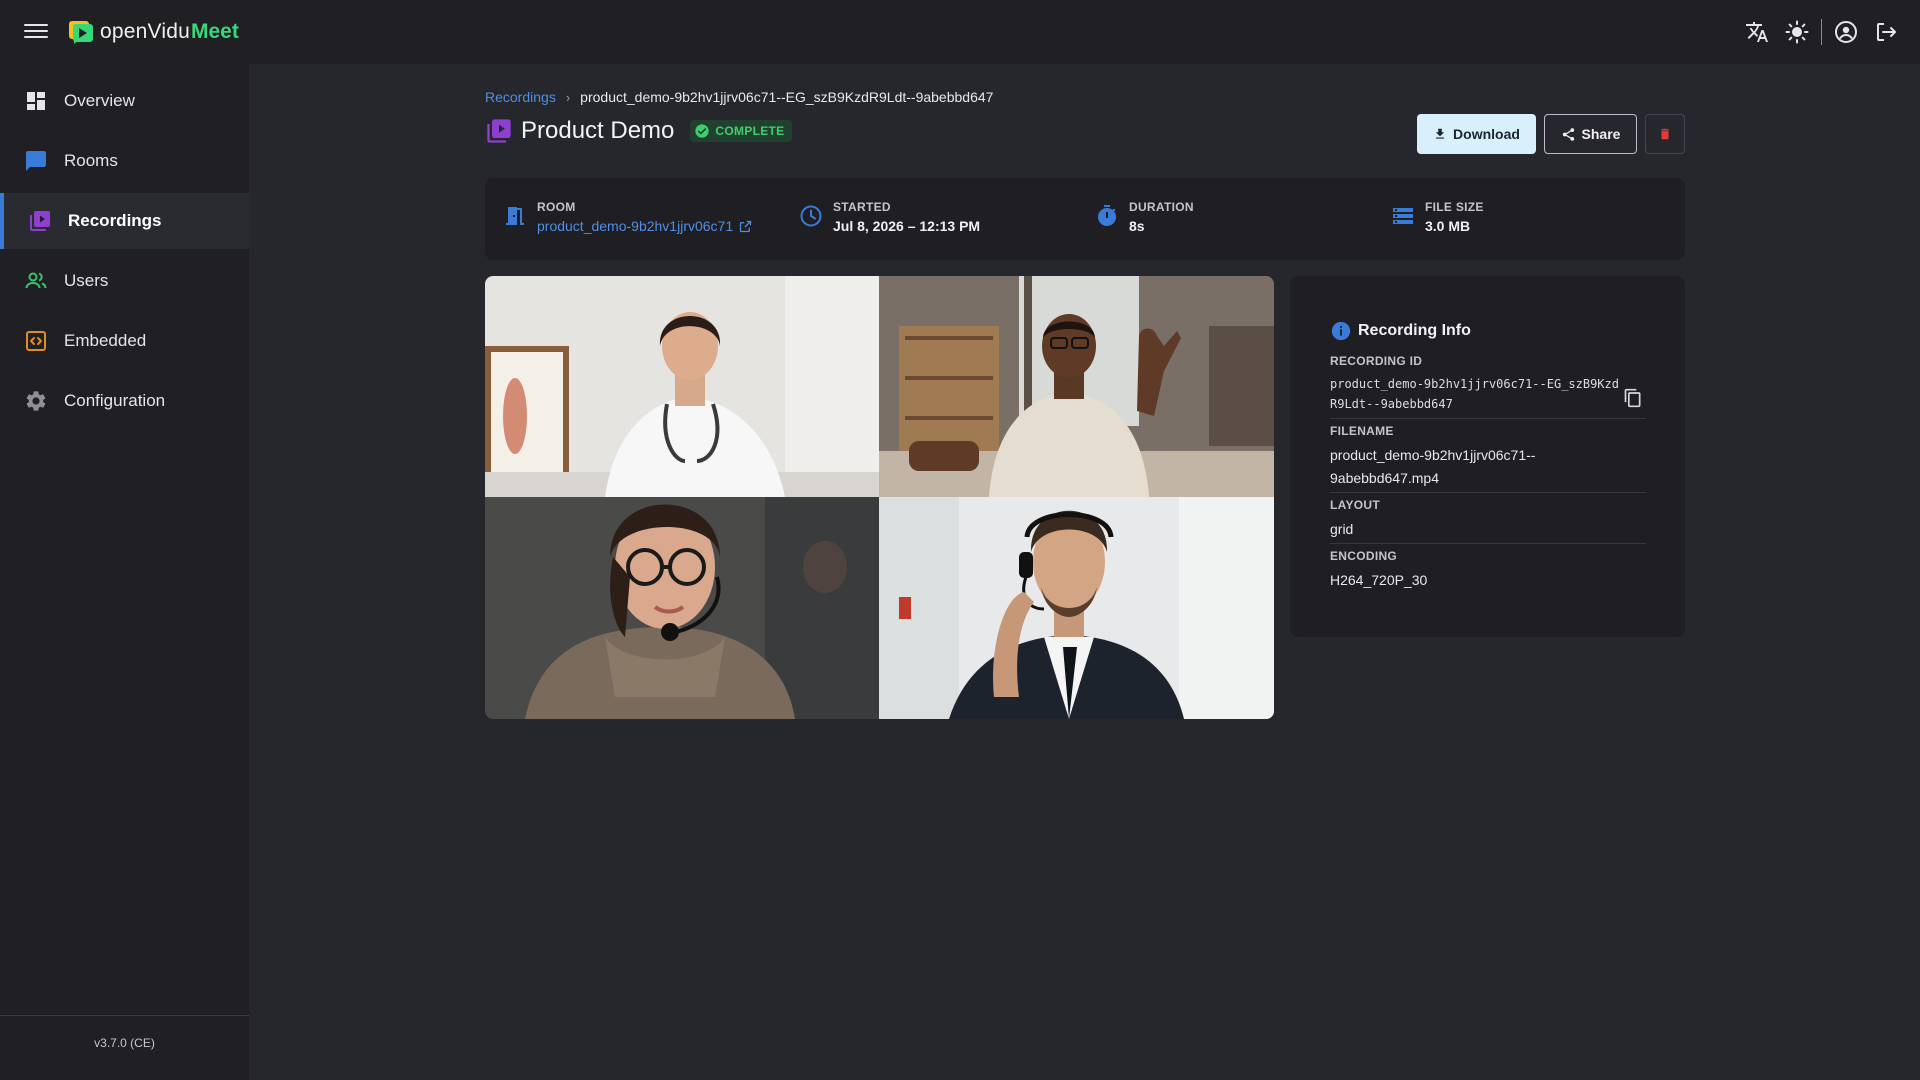 The height and width of the screenshot is (1080, 1920). I want to click on check-circle-icon, so click(702, 131).